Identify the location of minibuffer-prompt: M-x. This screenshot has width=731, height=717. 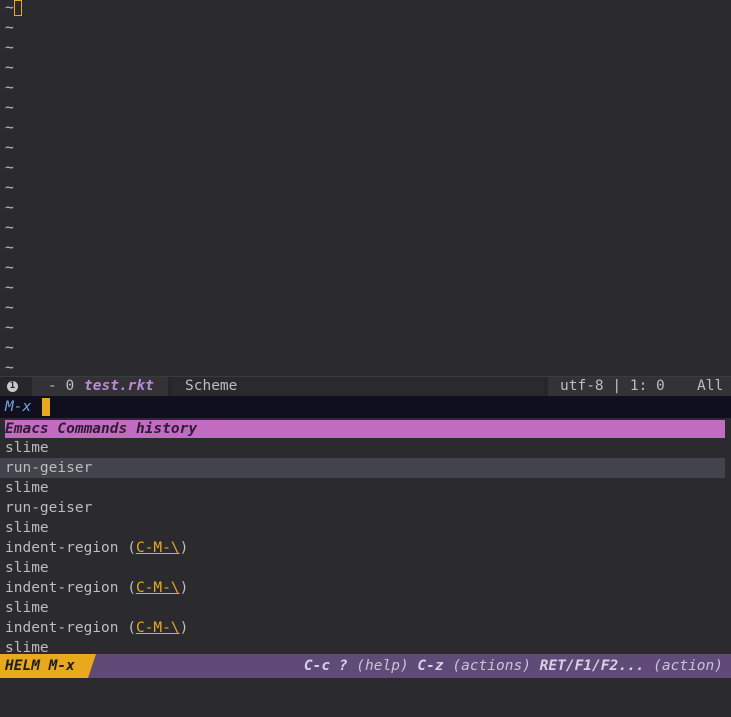
(18, 407).